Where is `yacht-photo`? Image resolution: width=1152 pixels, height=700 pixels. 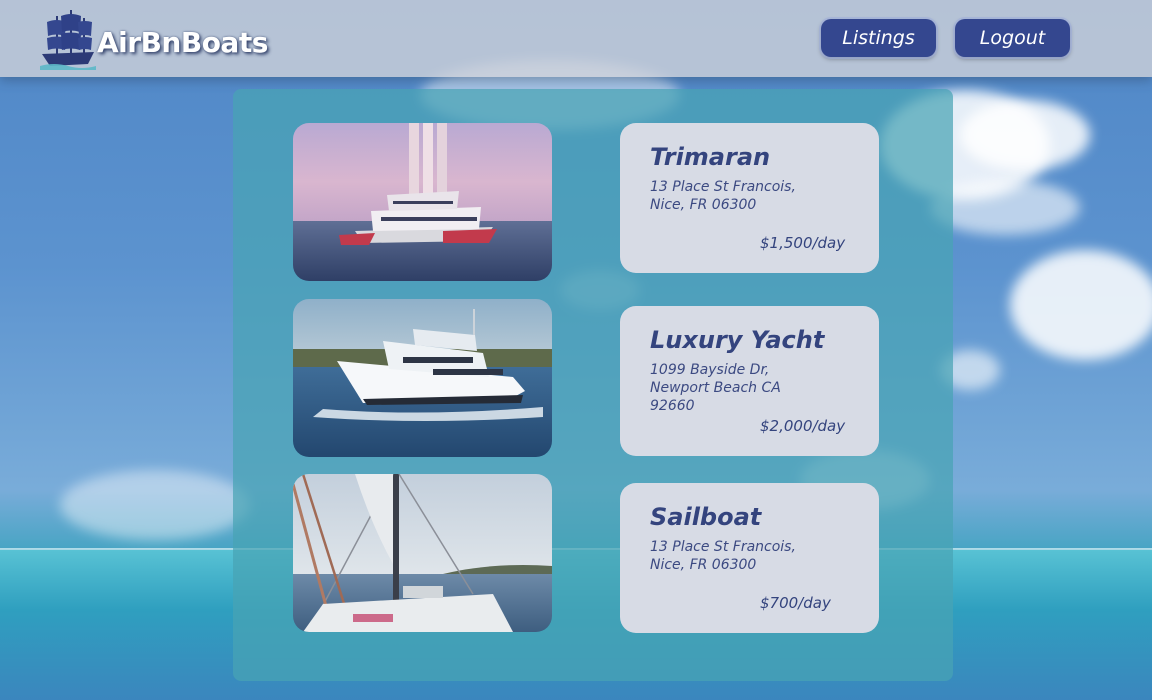 yacht-photo is located at coordinates (422, 378).